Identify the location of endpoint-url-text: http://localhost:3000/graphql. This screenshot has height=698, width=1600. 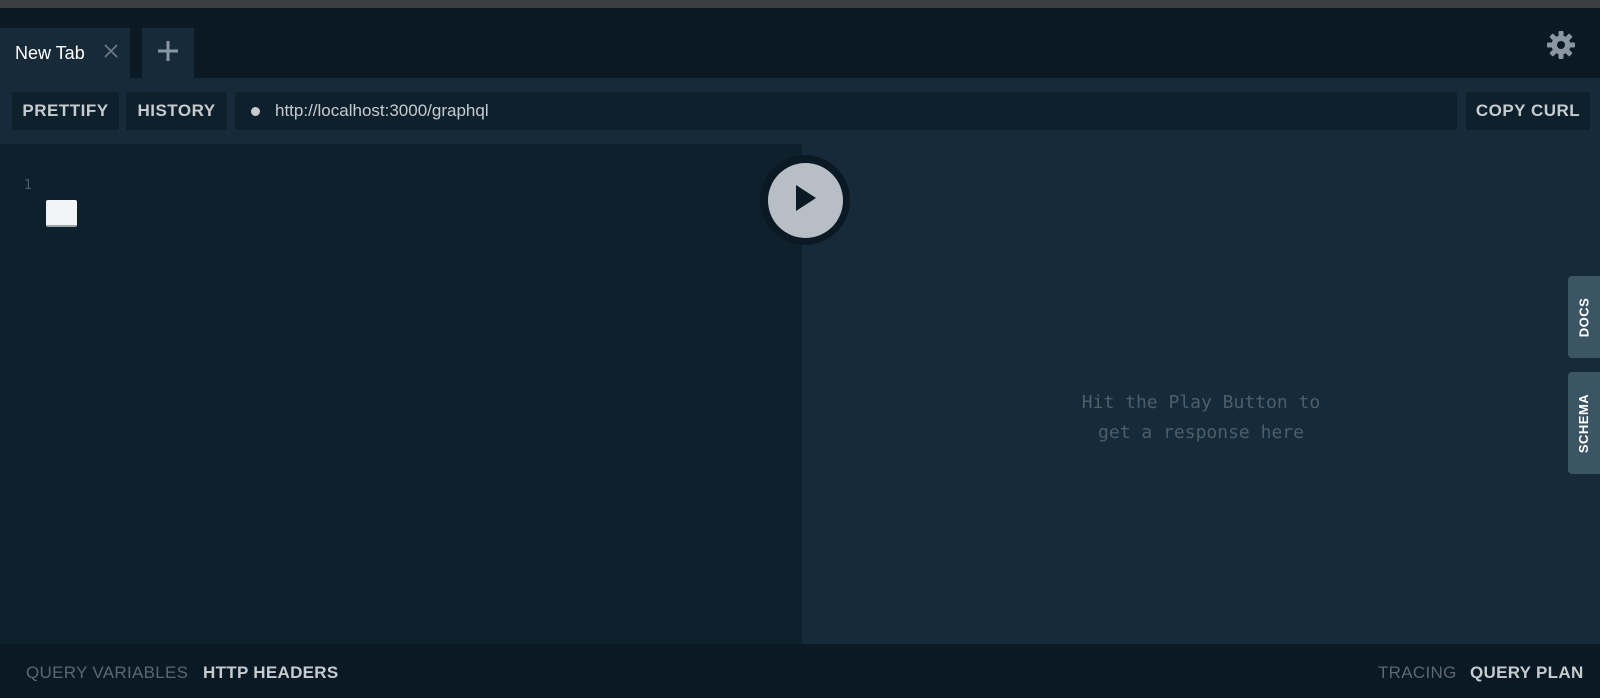
(382, 110).